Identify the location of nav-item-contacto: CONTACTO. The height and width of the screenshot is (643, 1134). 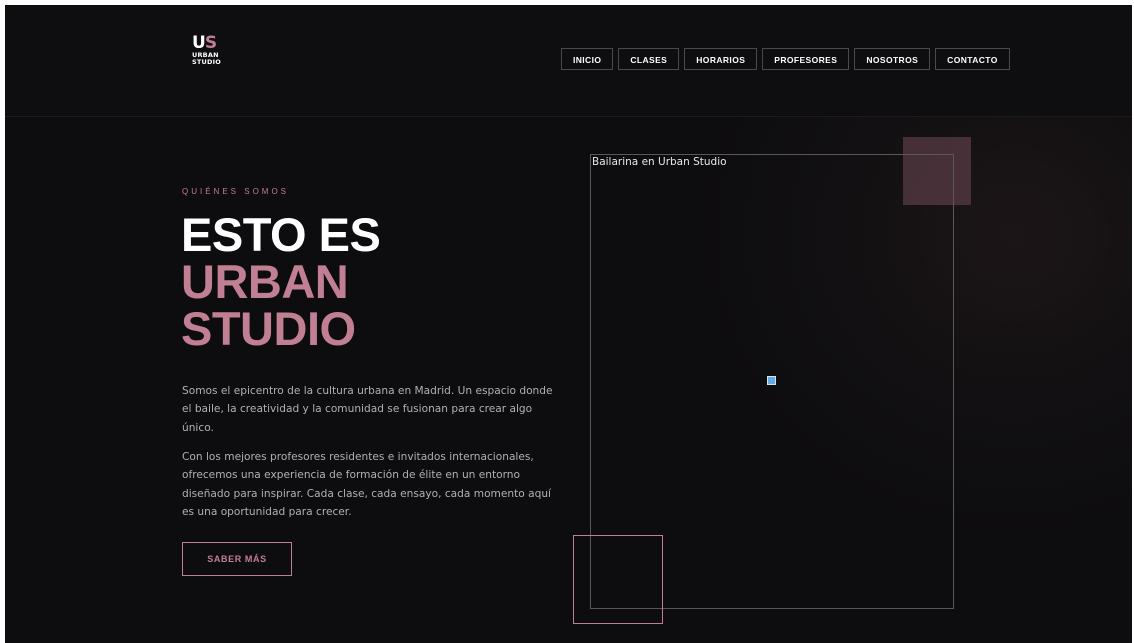
(972, 59).